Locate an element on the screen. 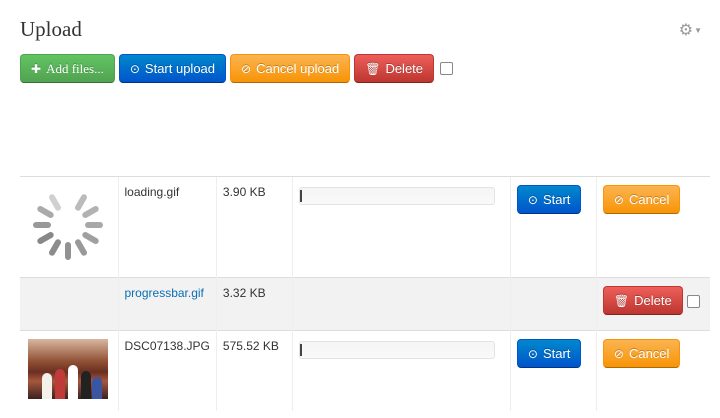  start-upload-label: Start upload is located at coordinates (180, 68).